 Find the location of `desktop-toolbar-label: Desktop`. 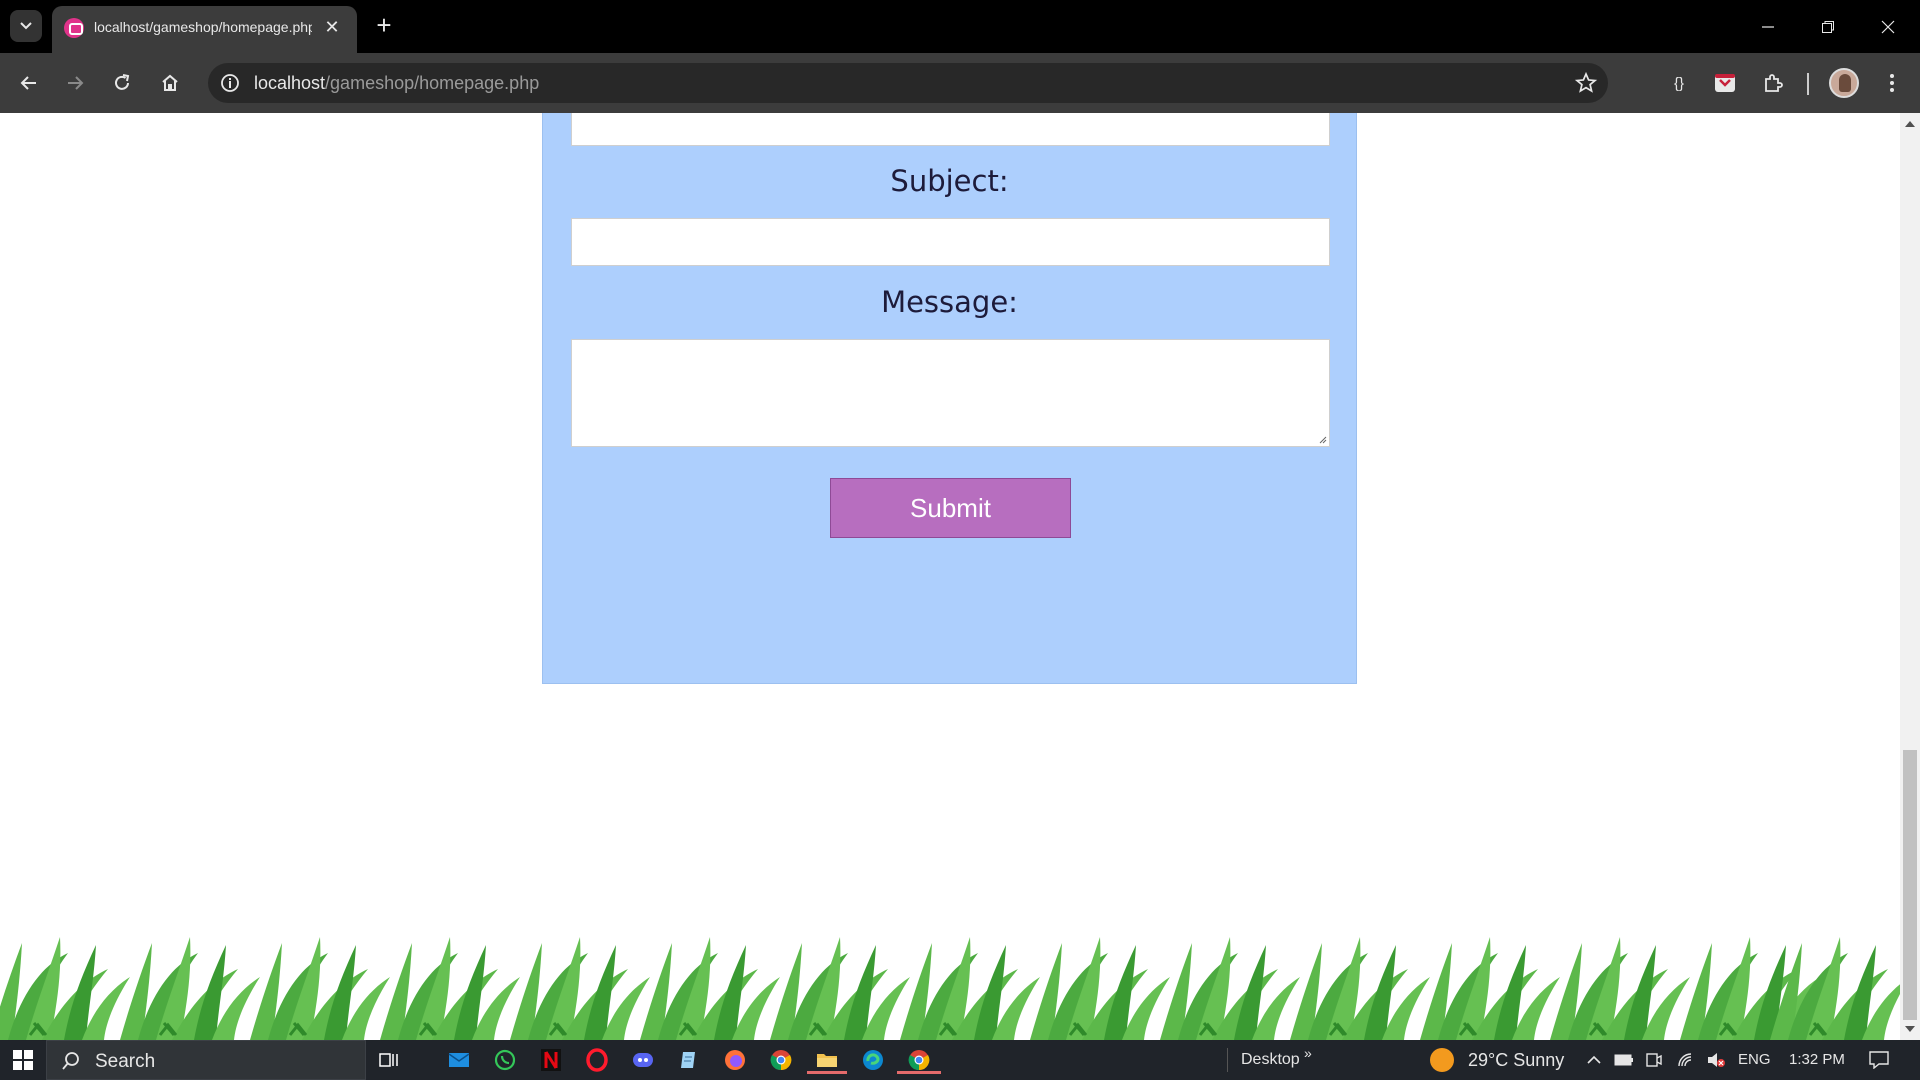

desktop-toolbar-label: Desktop is located at coordinates (1270, 1060).